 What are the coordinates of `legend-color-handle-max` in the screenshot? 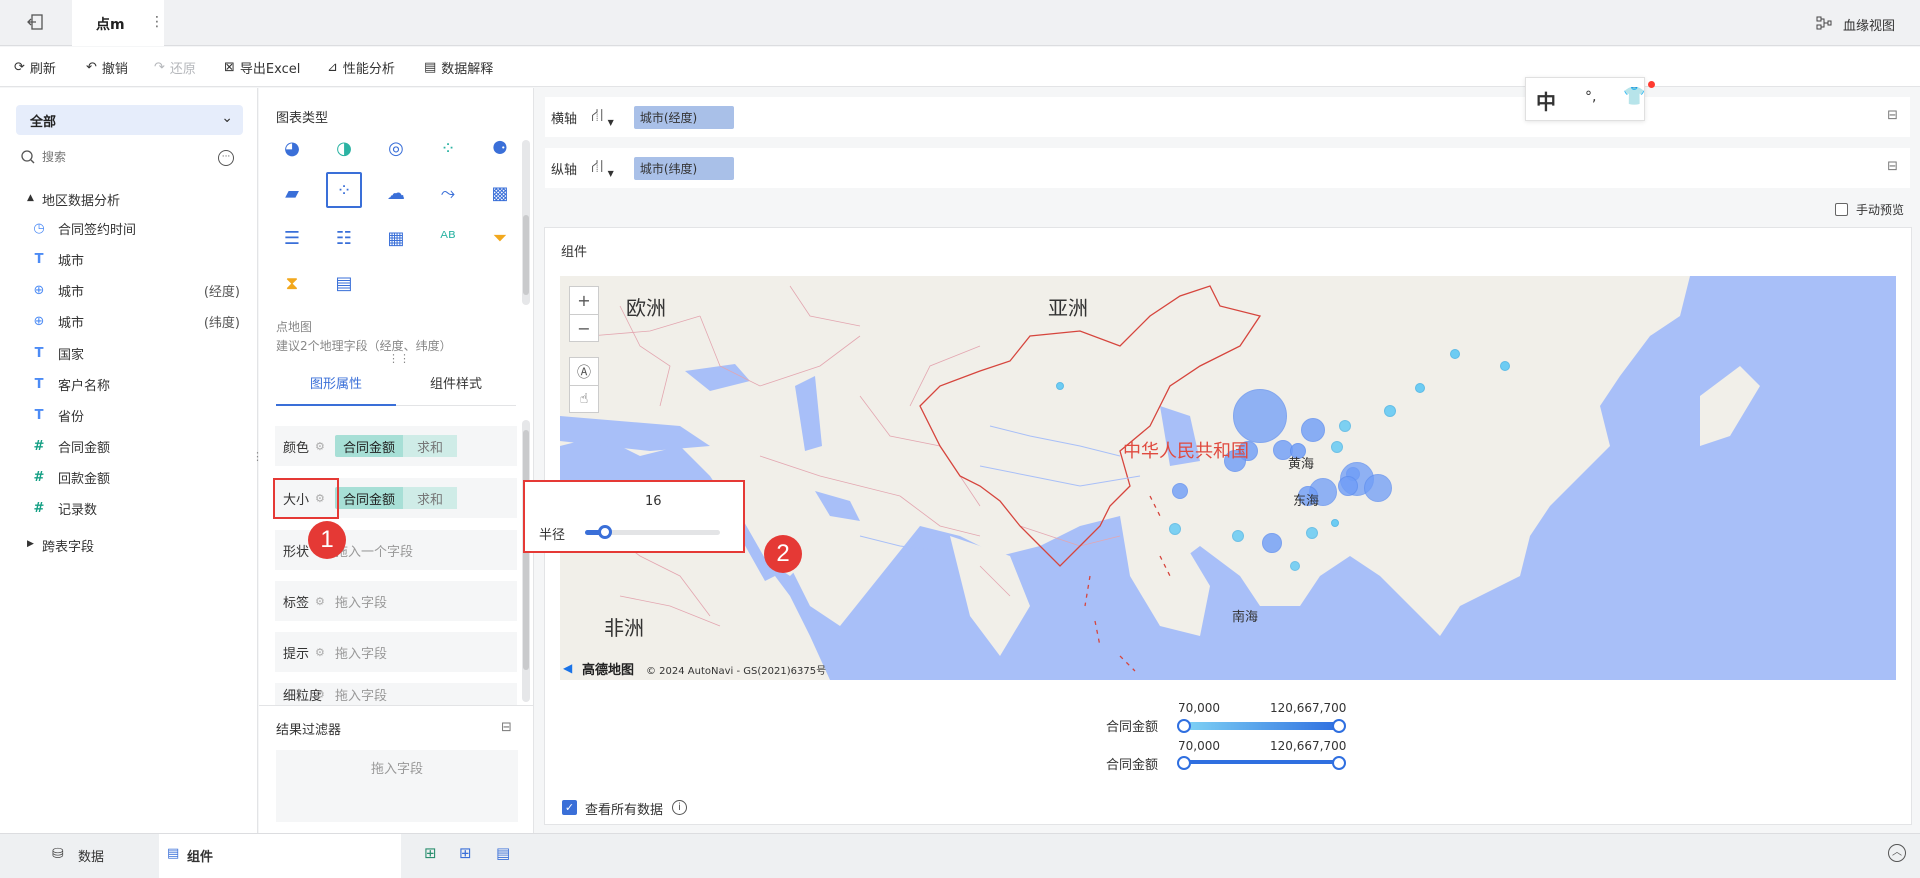 It's located at (1339, 726).